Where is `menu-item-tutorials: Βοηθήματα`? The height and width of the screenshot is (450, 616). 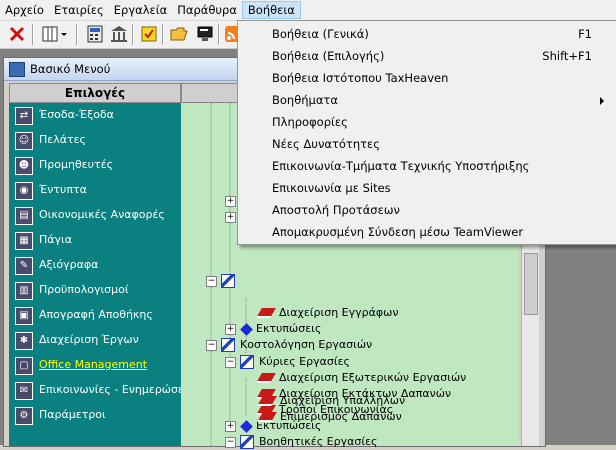 menu-item-tutorials: Βοηθήματα is located at coordinates (427, 100).